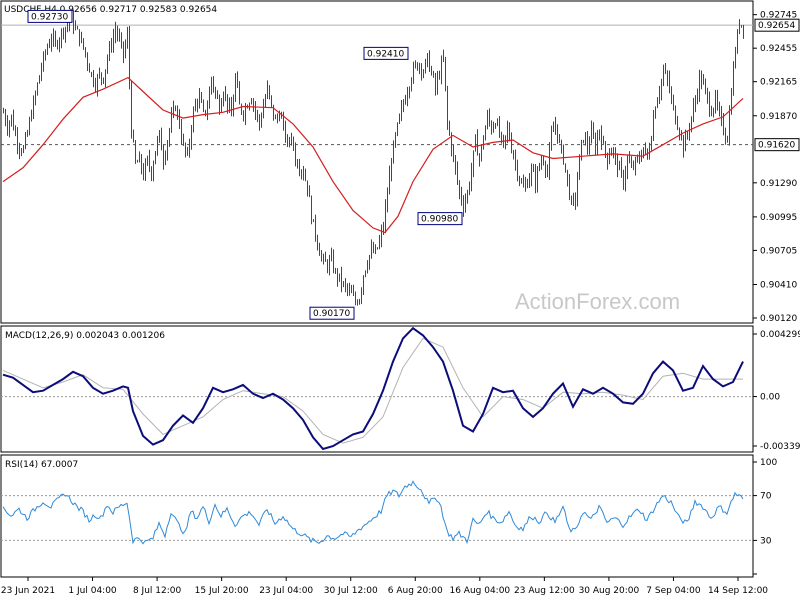 The image size is (800, 603). Describe the element at coordinates (768, 463) in the screenshot. I see `rsi-y-tick-label: 100` at that location.